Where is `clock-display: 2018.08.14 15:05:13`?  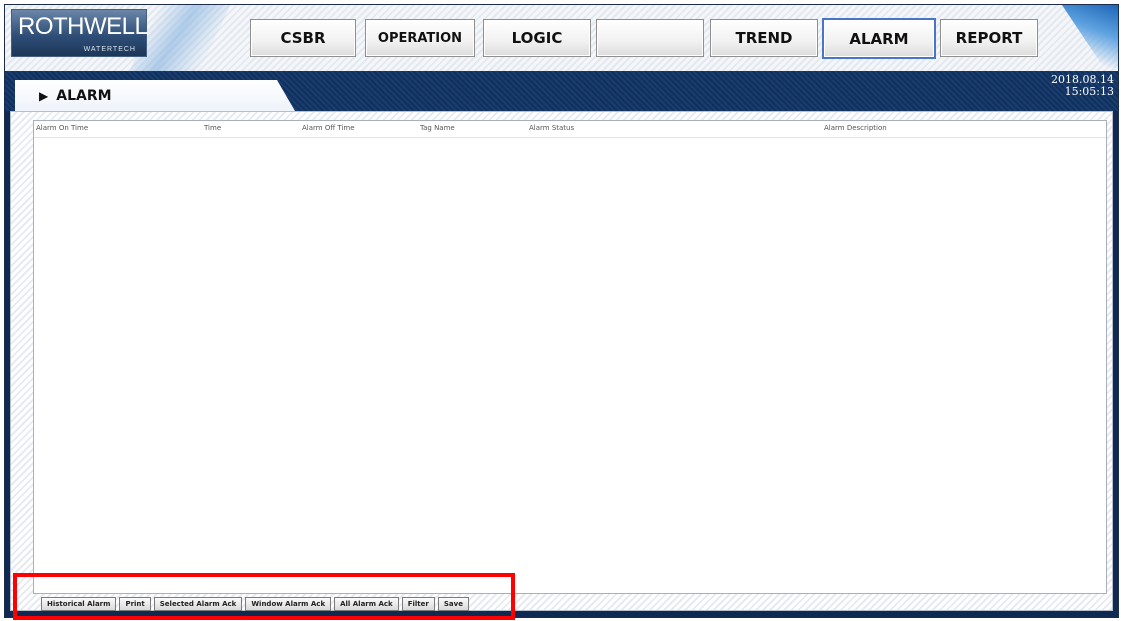 clock-display: 2018.08.14 15:05:13 is located at coordinates (1082, 86).